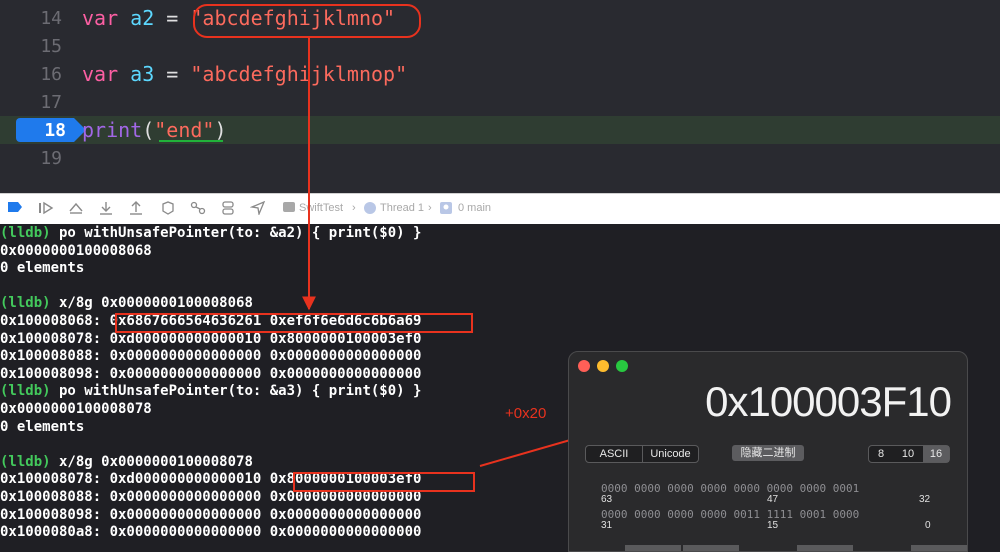  Describe the element at coordinates (15, 209) in the screenshot. I see `breakpoint-icon` at that location.